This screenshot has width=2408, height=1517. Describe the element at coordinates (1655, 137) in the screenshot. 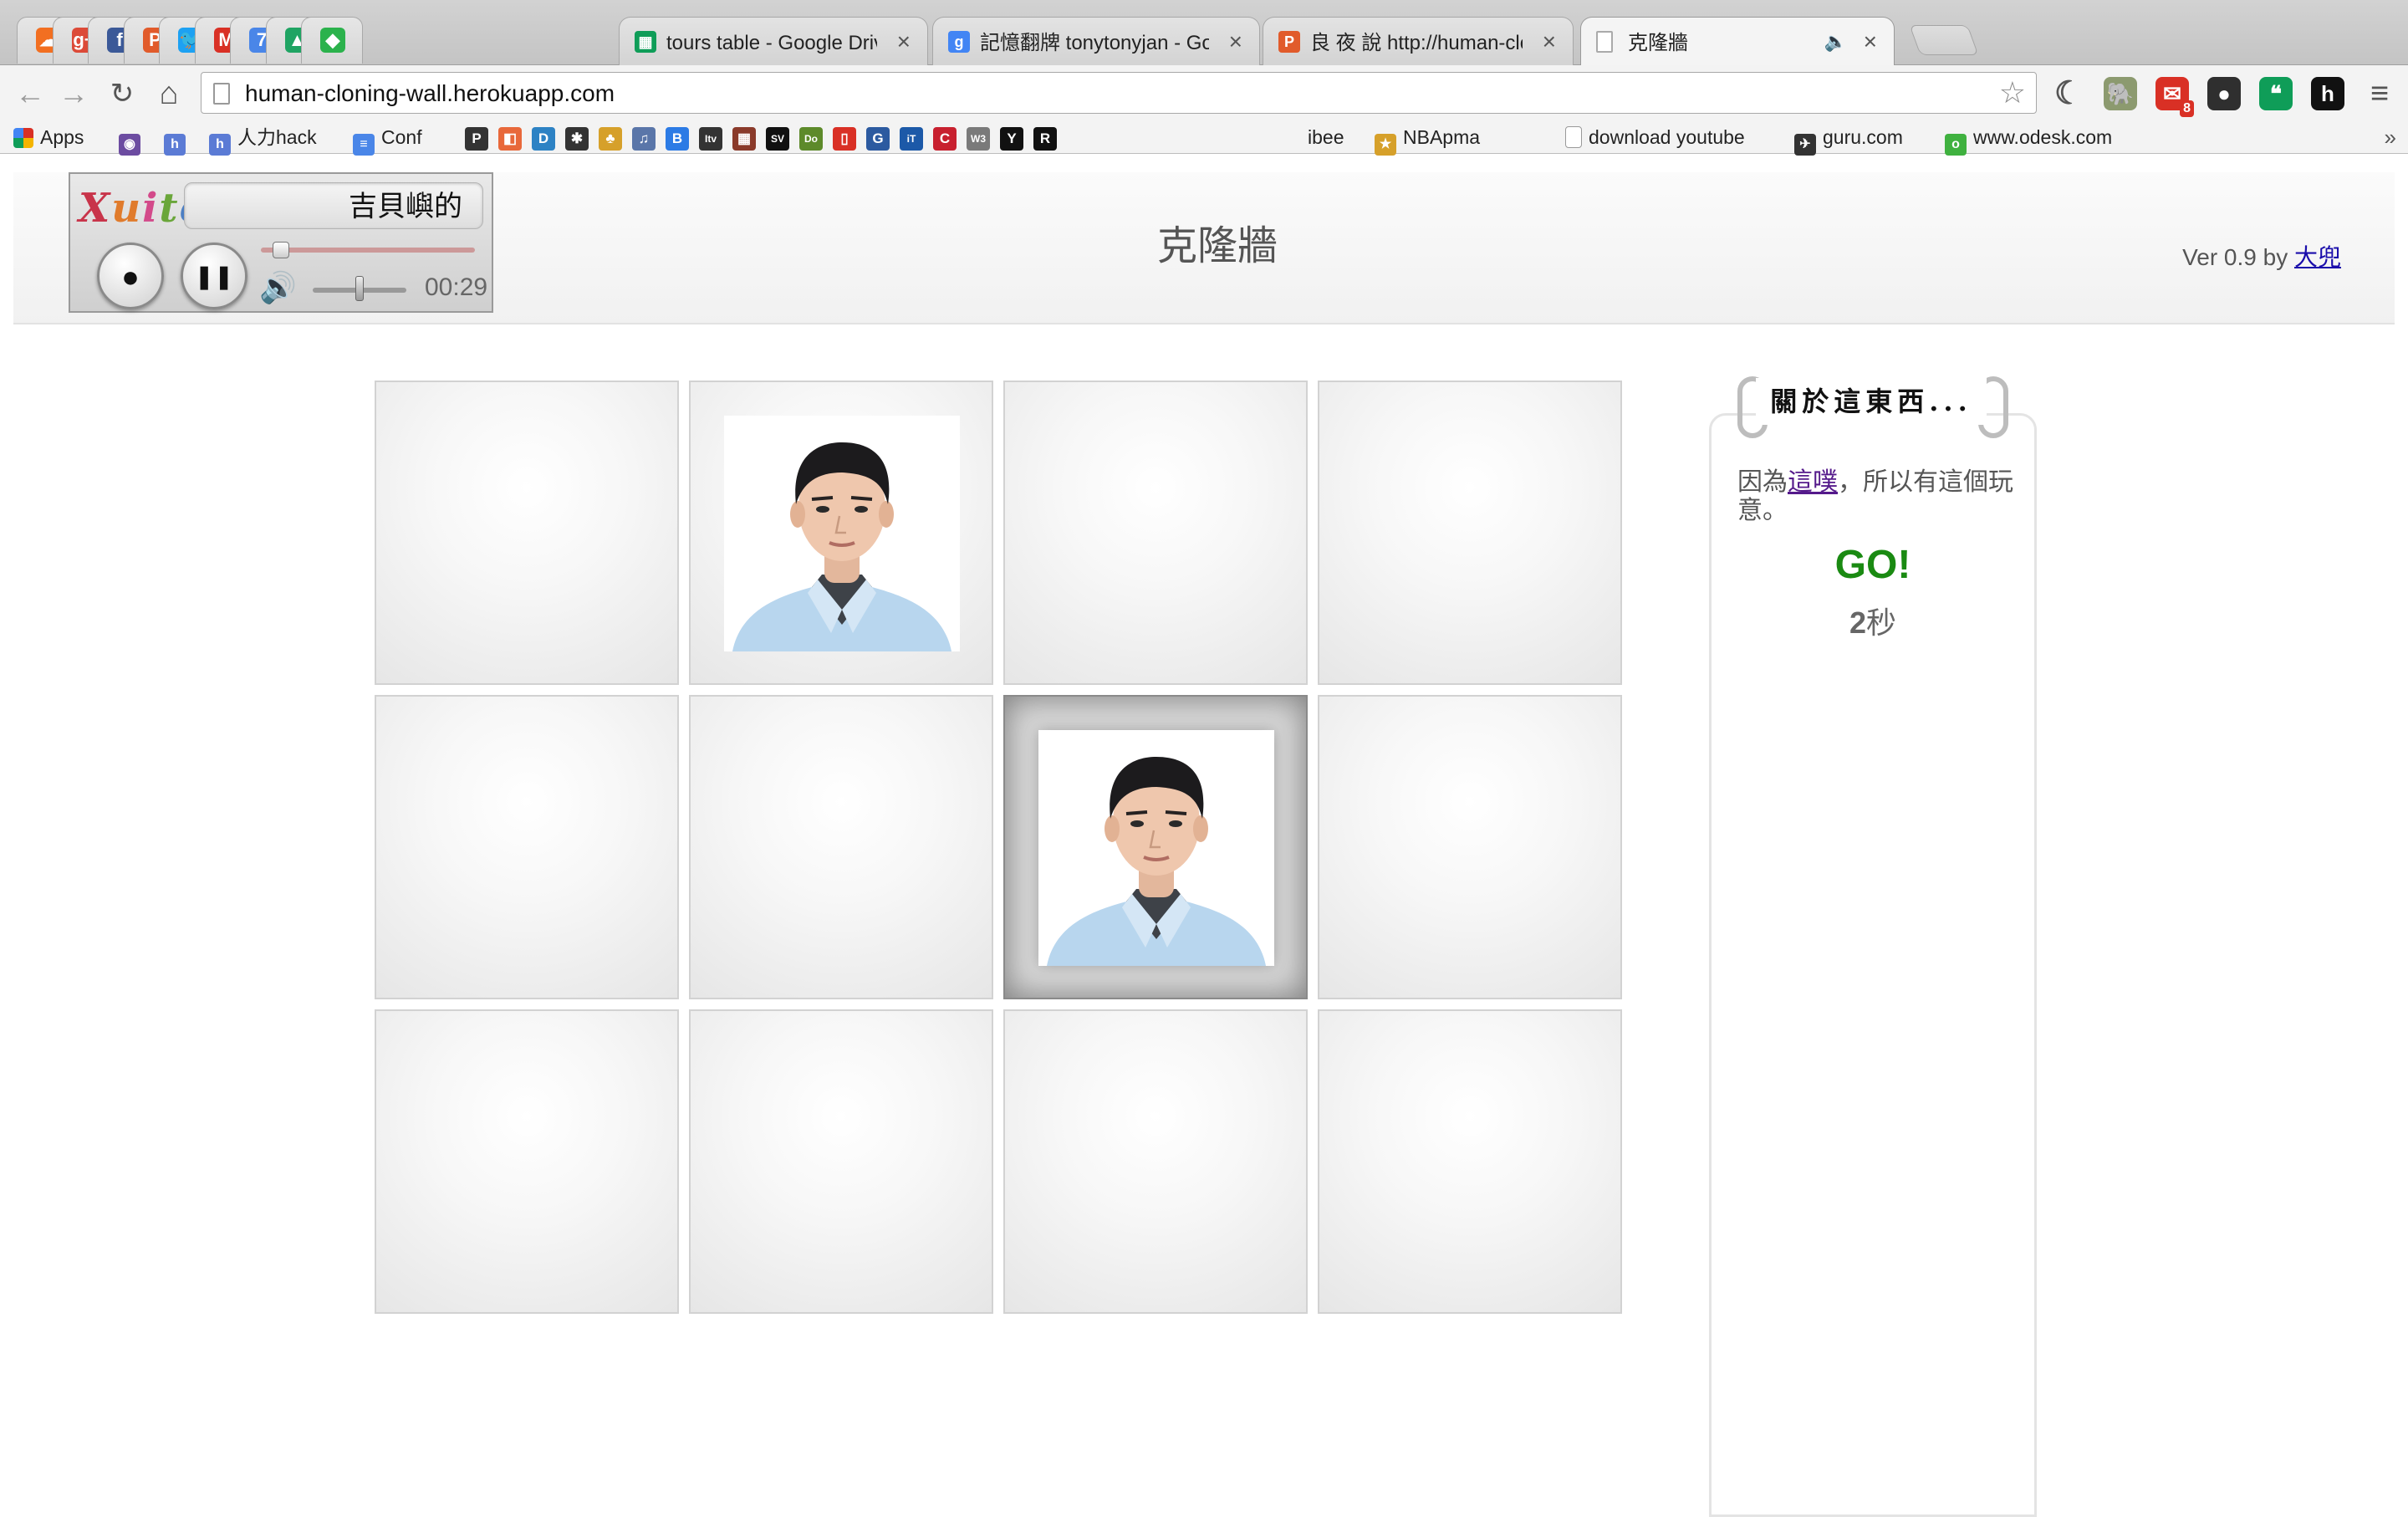

I see `bookmark-item: download youtube` at that location.